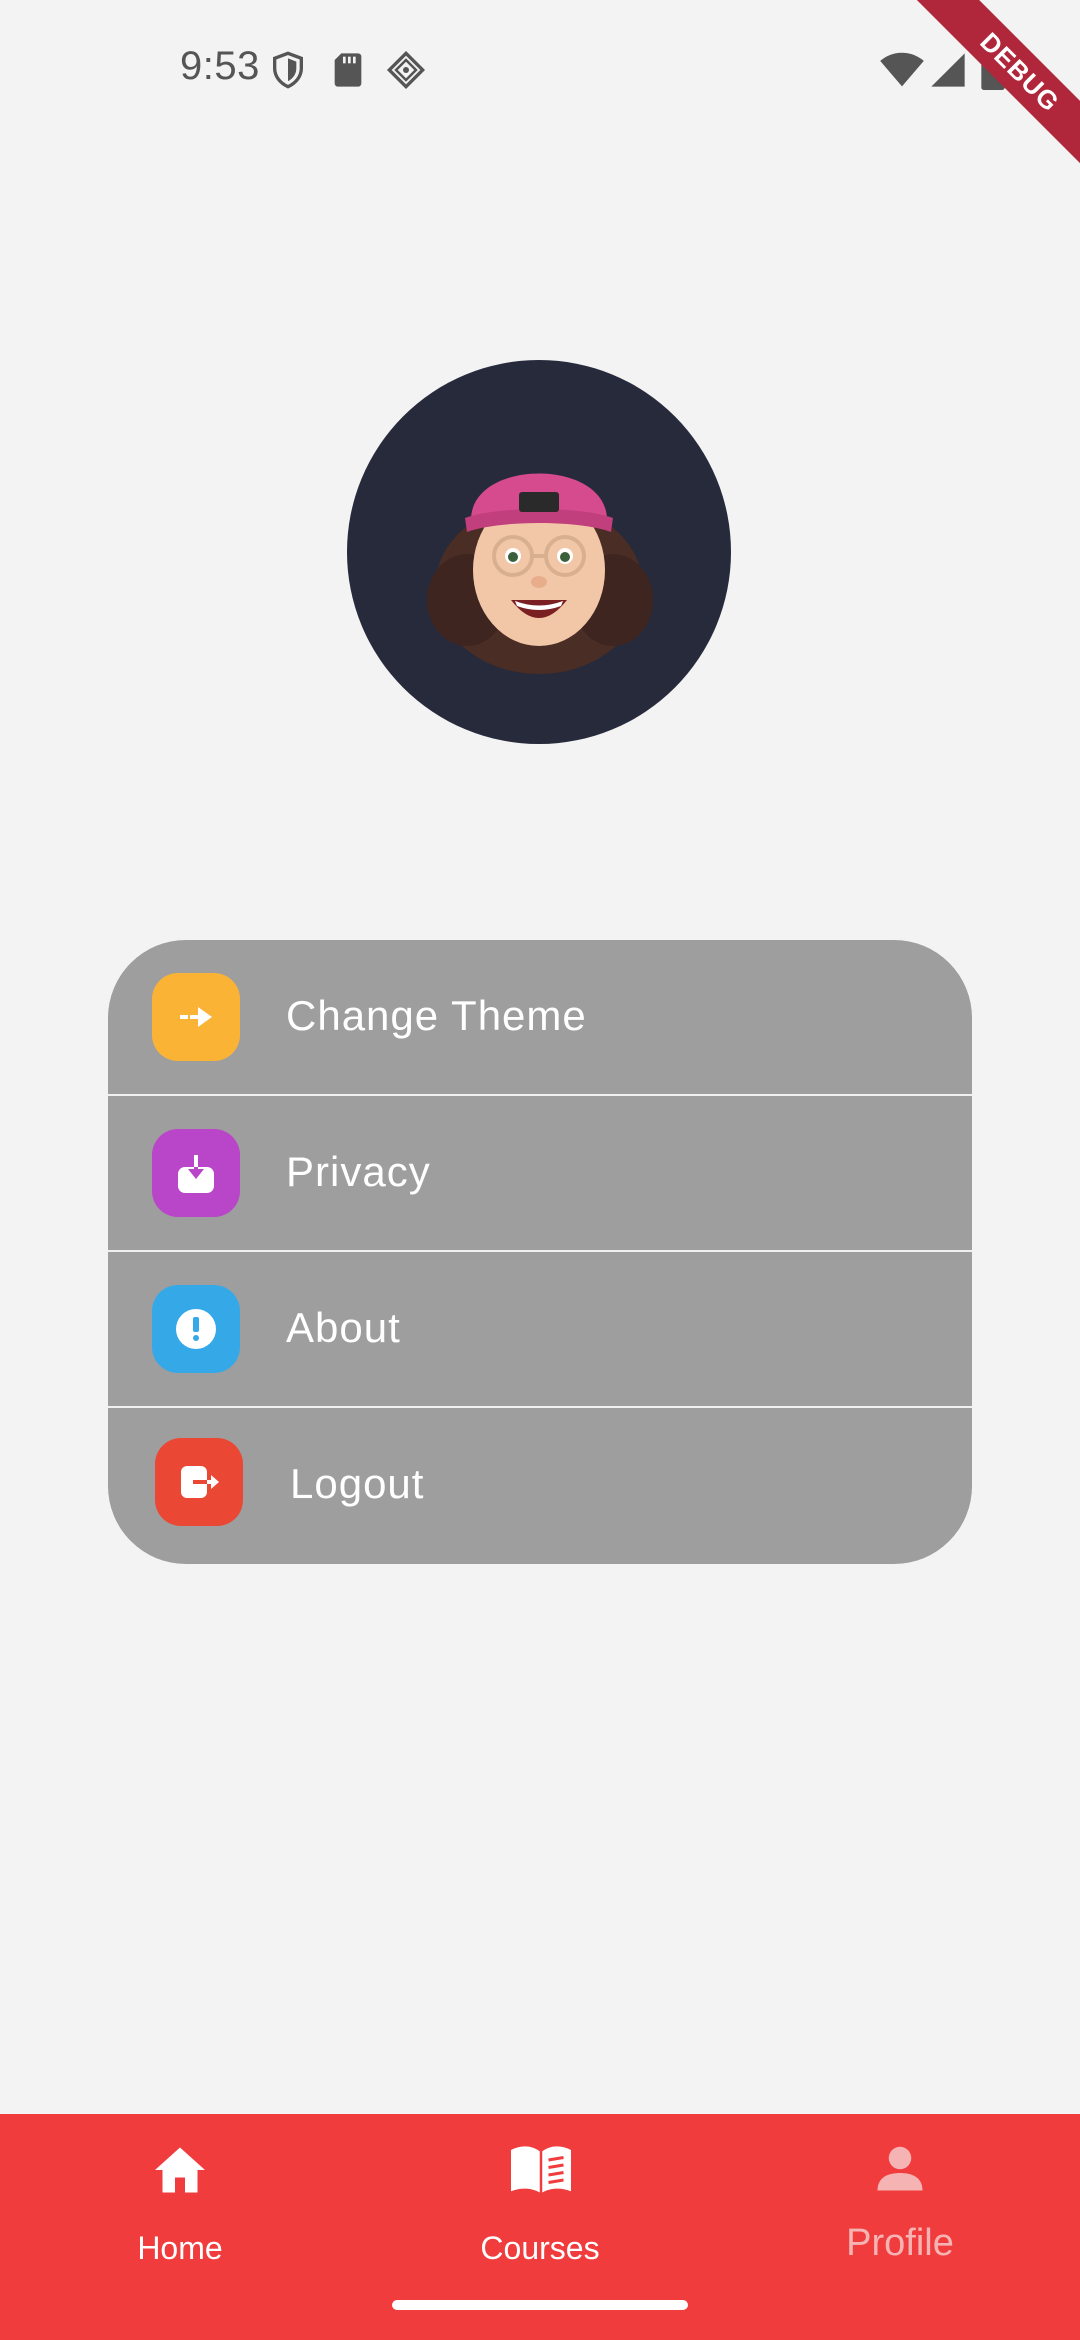 This screenshot has width=1080, height=2340. Describe the element at coordinates (948, 70) in the screenshot. I see `cell-signal-icon` at that location.